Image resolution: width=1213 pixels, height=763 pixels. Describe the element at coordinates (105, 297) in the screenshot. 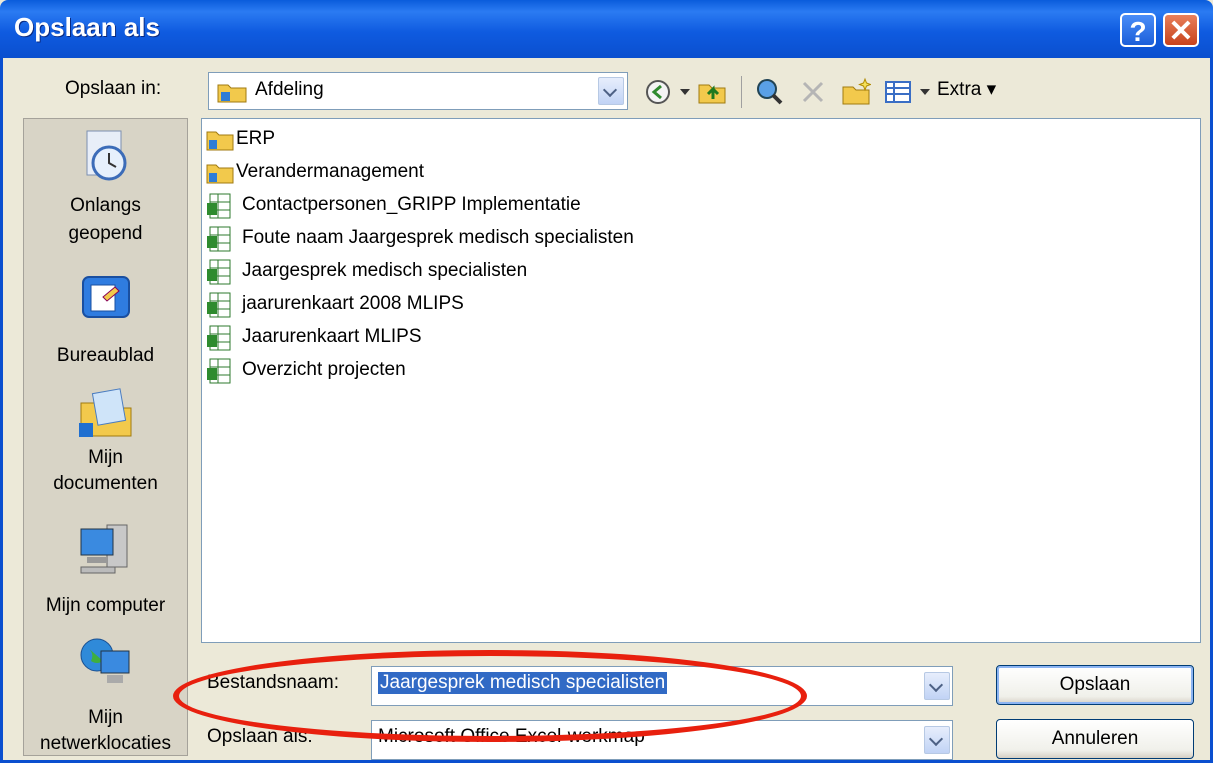

I see `desktop-icon` at that location.